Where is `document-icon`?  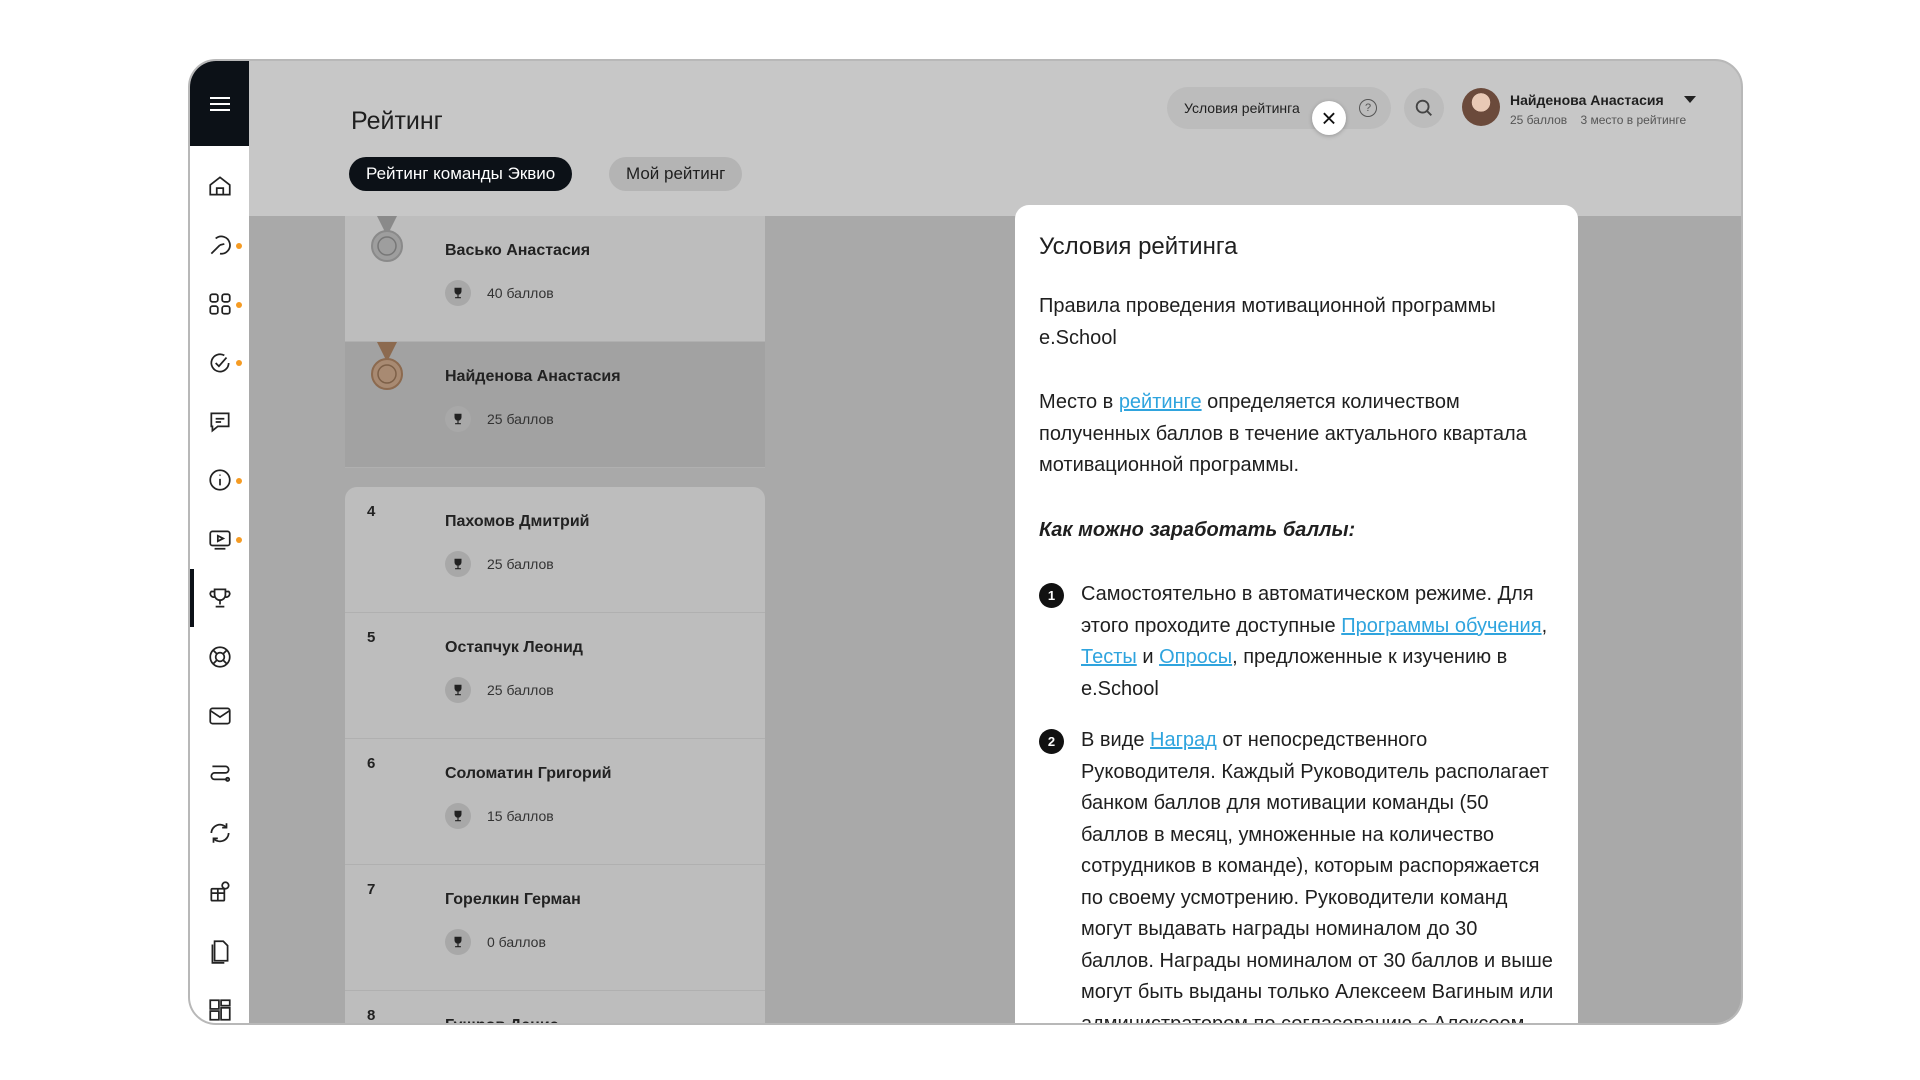
document-icon is located at coordinates (219, 952).